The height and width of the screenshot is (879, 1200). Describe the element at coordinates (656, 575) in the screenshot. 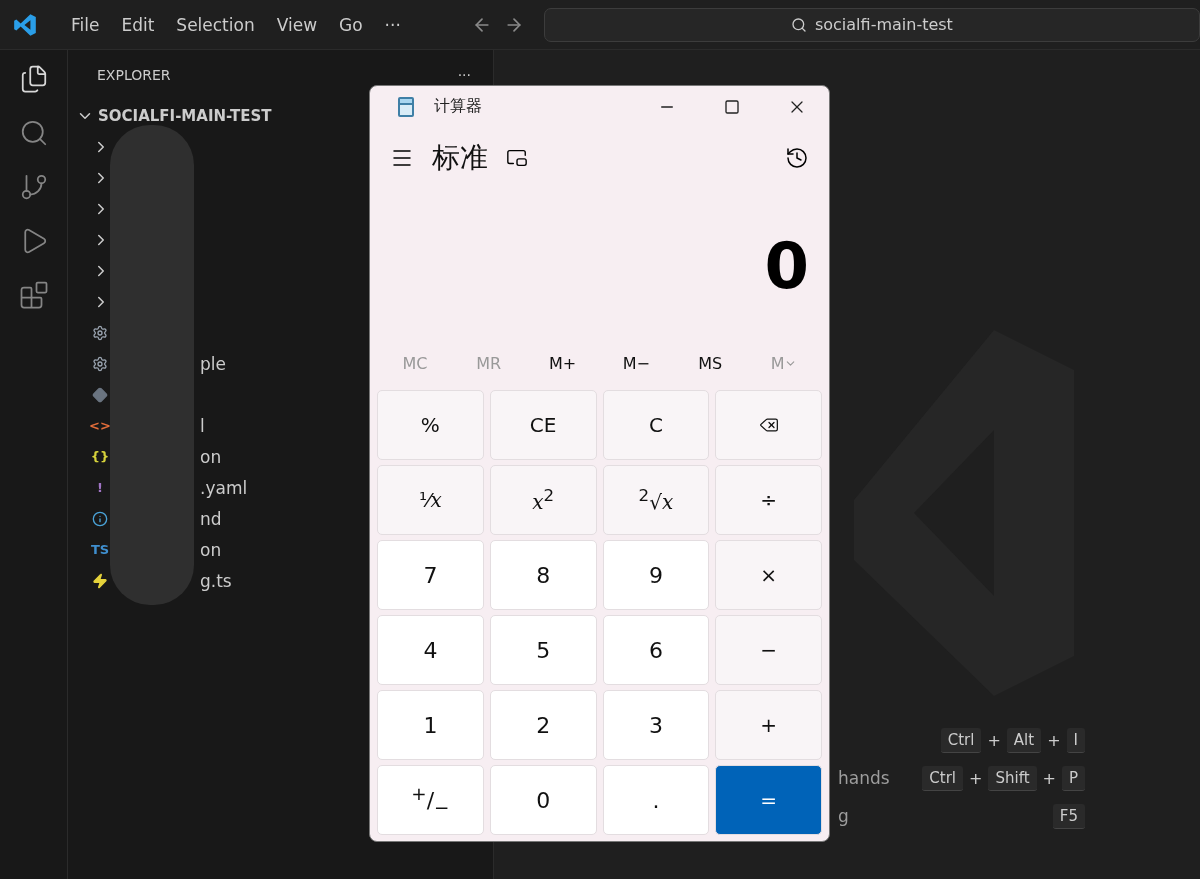

I see `calculator-key: 9` at that location.